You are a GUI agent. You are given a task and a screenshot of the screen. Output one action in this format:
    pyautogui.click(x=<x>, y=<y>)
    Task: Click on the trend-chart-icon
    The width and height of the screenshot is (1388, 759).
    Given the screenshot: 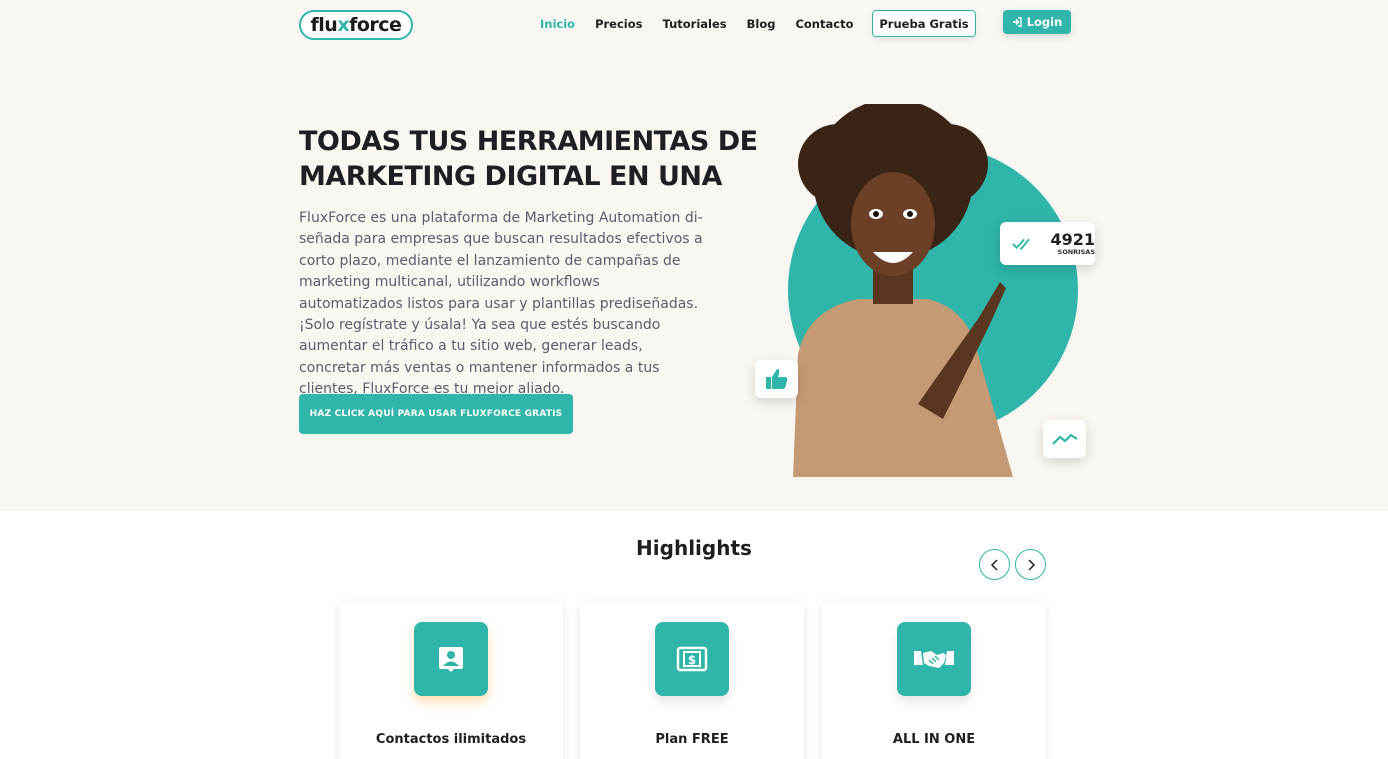 What is the action you would take?
    pyautogui.click(x=1064, y=439)
    